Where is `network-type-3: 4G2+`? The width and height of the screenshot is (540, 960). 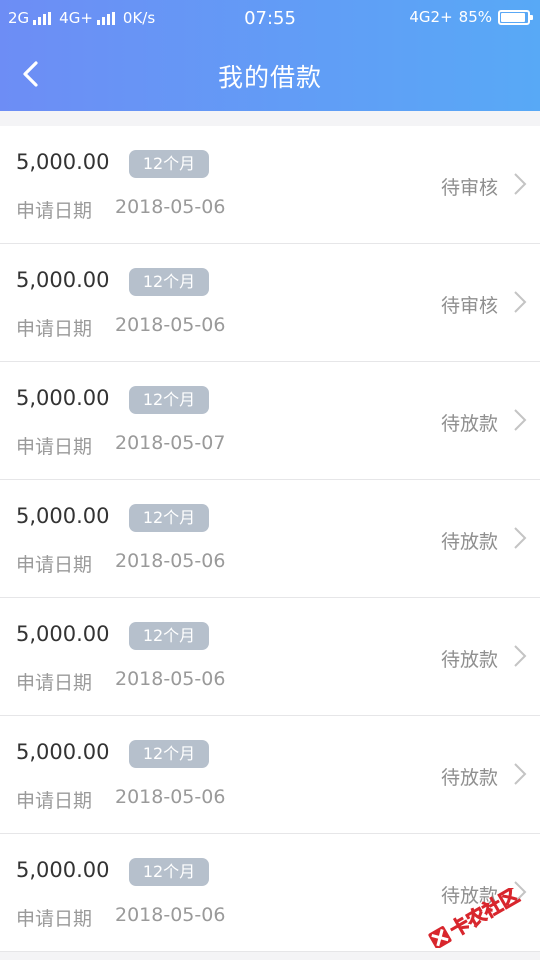
network-type-3: 4G2+ is located at coordinates (431, 17).